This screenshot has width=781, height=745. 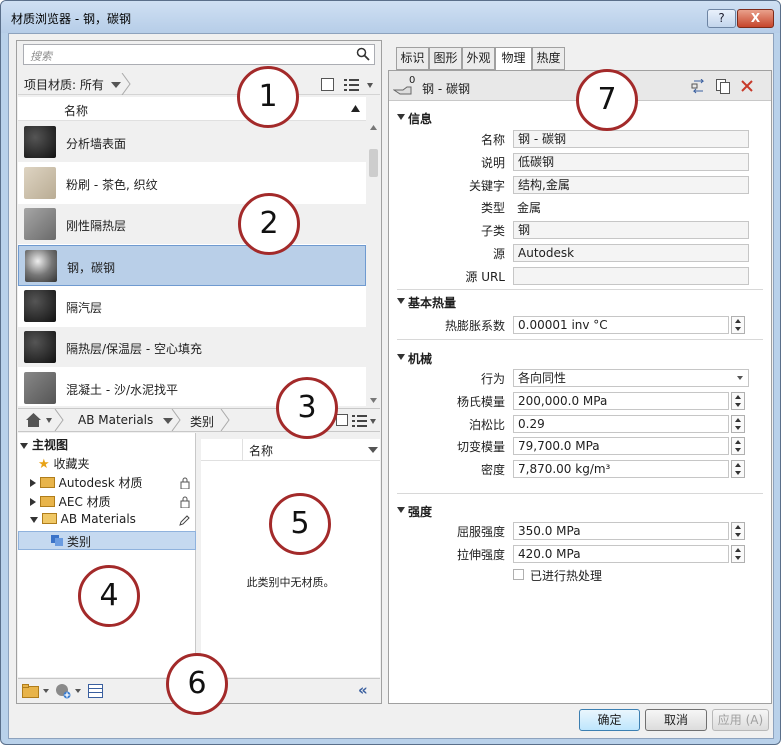 I want to click on yield-strength-spinner, so click(x=738, y=531).